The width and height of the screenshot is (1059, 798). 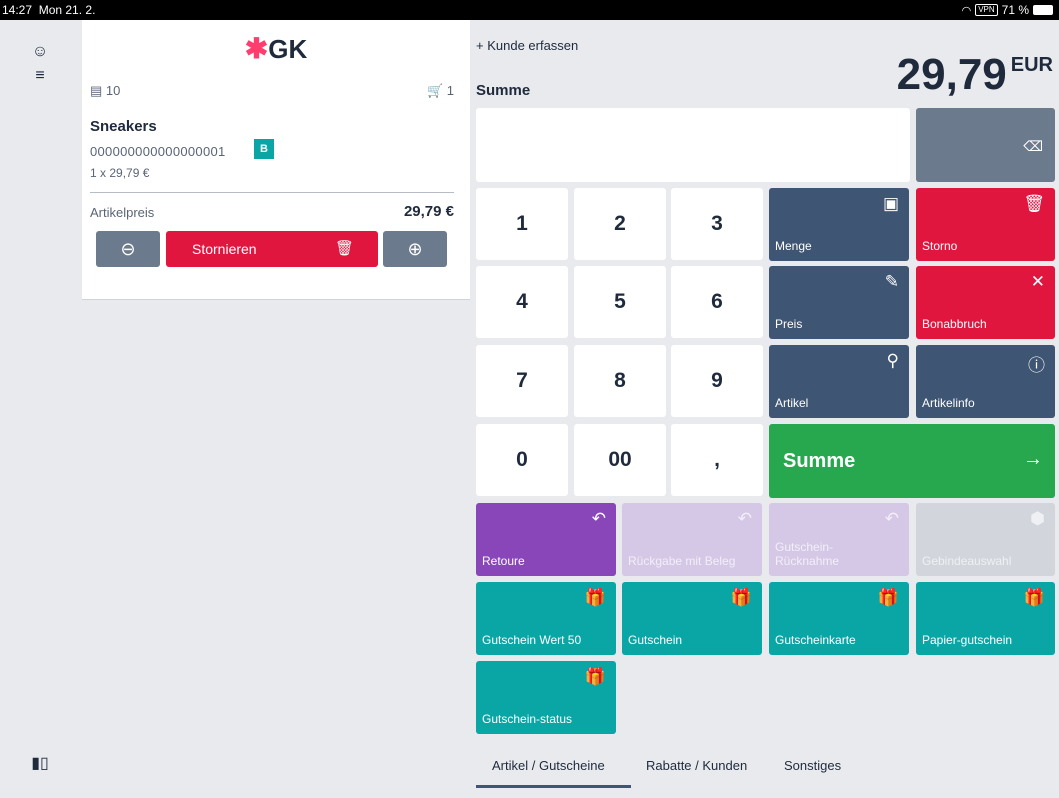 What do you see at coordinates (966, 10) in the screenshot?
I see `wifi-icon: ◠` at bounding box center [966, 10].